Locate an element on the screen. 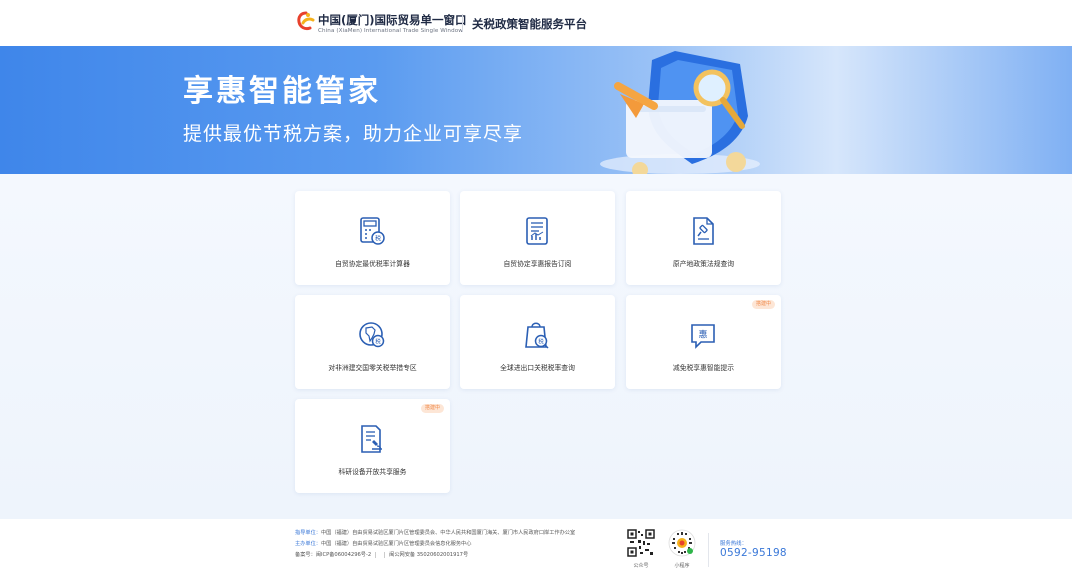 The height and width of the screenshot is (579, 1072). banner-illustration-icon is located at coordinates (680, 112).